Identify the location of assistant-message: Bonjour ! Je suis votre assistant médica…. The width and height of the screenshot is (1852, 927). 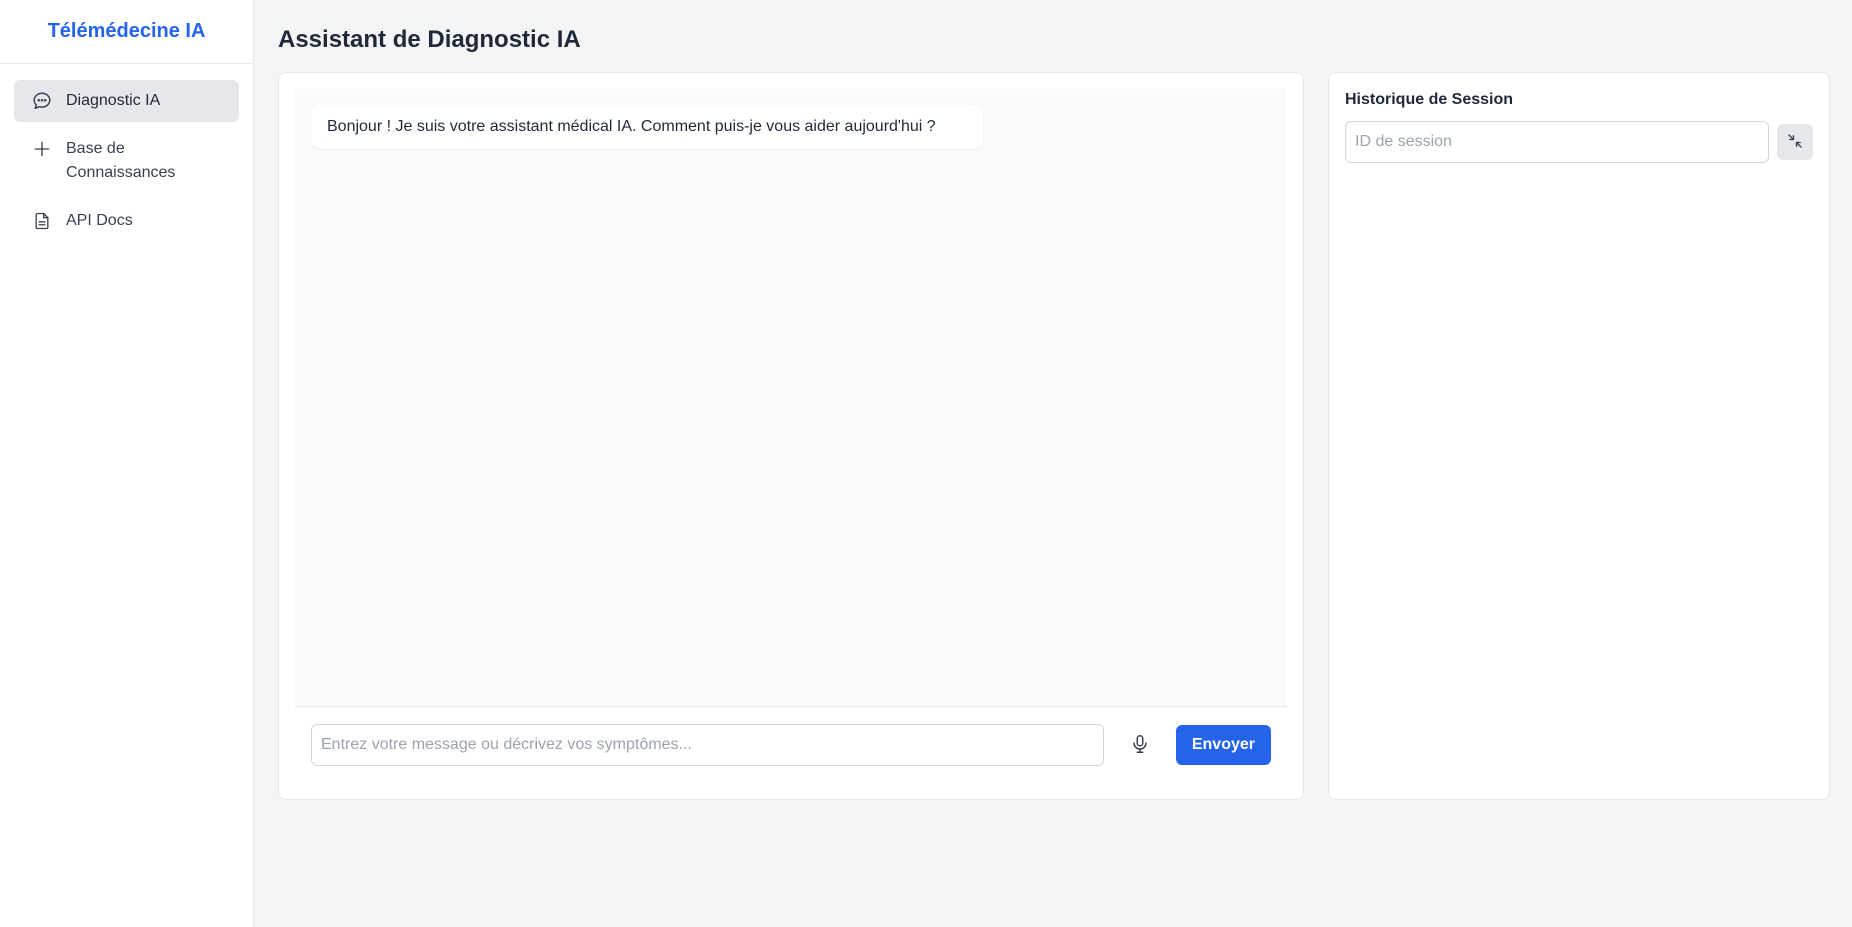
(647, 127).